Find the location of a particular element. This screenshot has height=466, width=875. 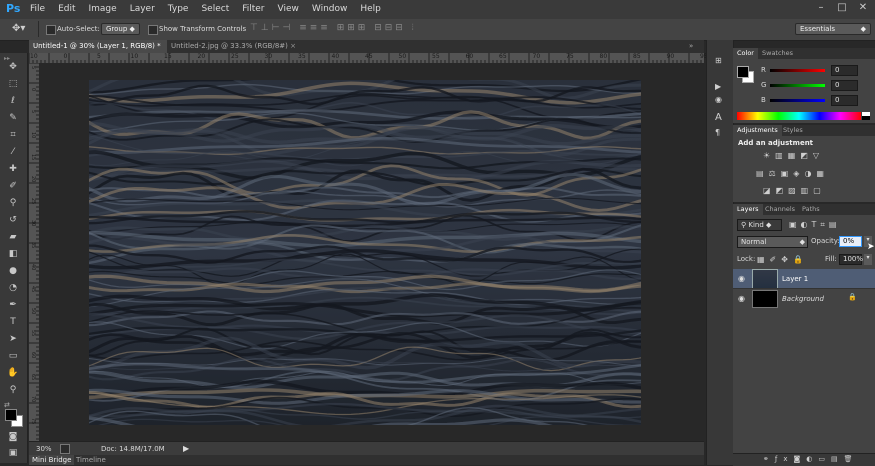

red-channel-slider is located at coordinates (797, 70).